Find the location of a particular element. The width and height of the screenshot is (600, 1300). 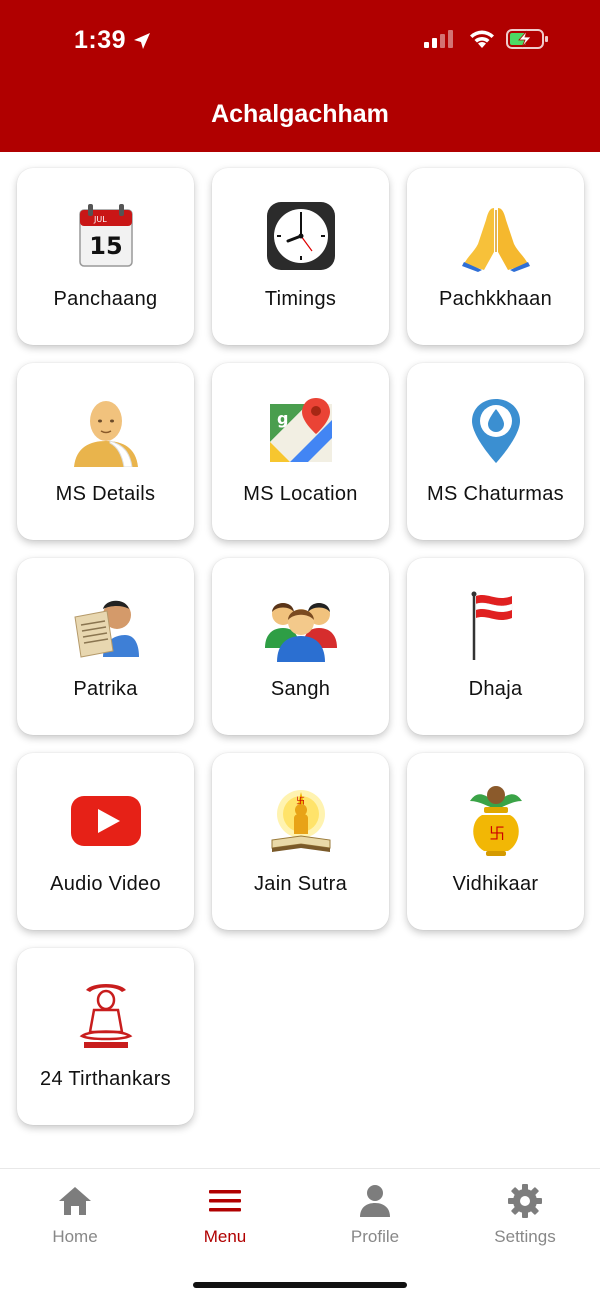

tab-profile: Profile is located at coordinates (375, 1218).